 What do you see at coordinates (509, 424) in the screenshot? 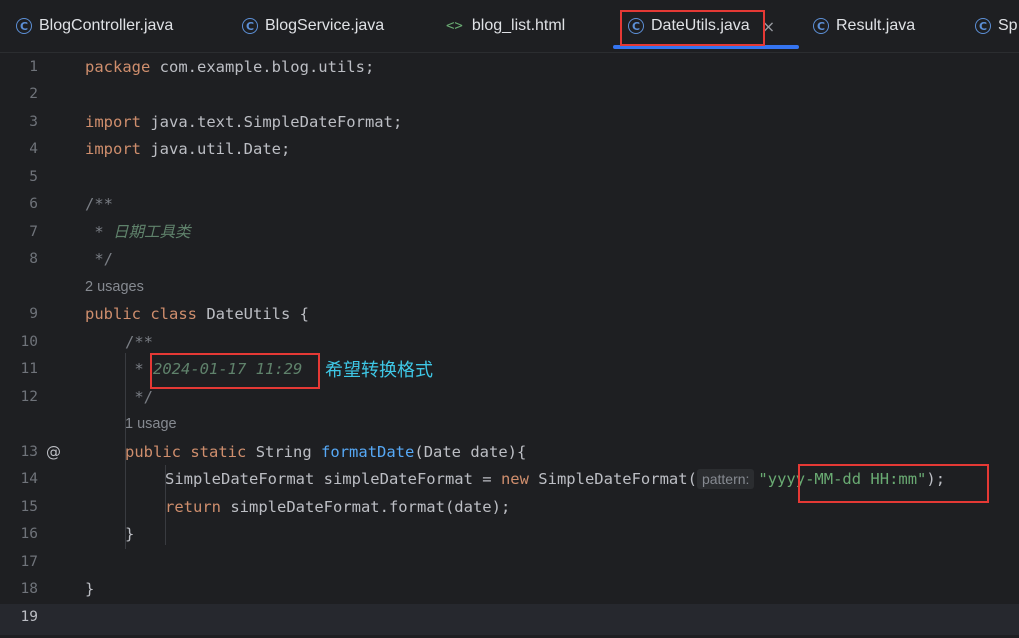
I see `code-line: 1 usage` at bounding box center [509, 424].